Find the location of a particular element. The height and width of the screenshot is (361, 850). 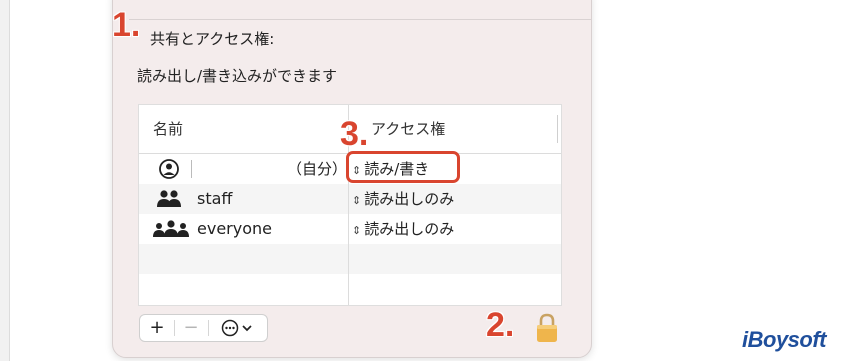

user-name: staff is located at coordinates (215, 198).